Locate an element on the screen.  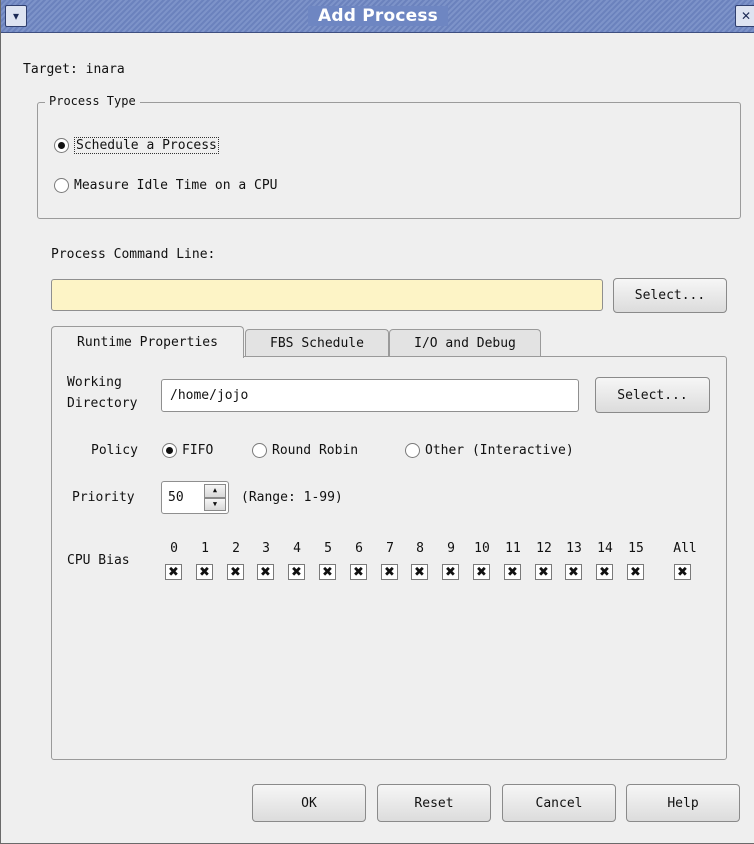
priority-label: Priority is located at coordinates (103, 497).